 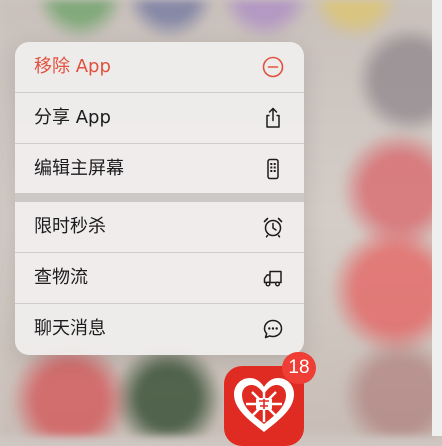 I want to click on flash-sale-label: 限时秒杀, so click(x=70, y=226).